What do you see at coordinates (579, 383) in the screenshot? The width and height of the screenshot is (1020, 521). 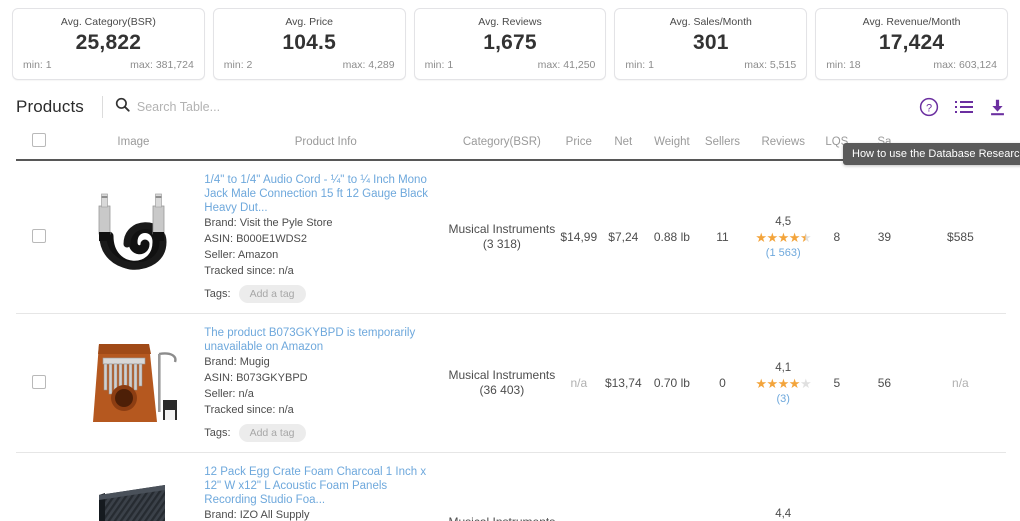 I see `price-cell: n/a` at bounding box center [579, 383].